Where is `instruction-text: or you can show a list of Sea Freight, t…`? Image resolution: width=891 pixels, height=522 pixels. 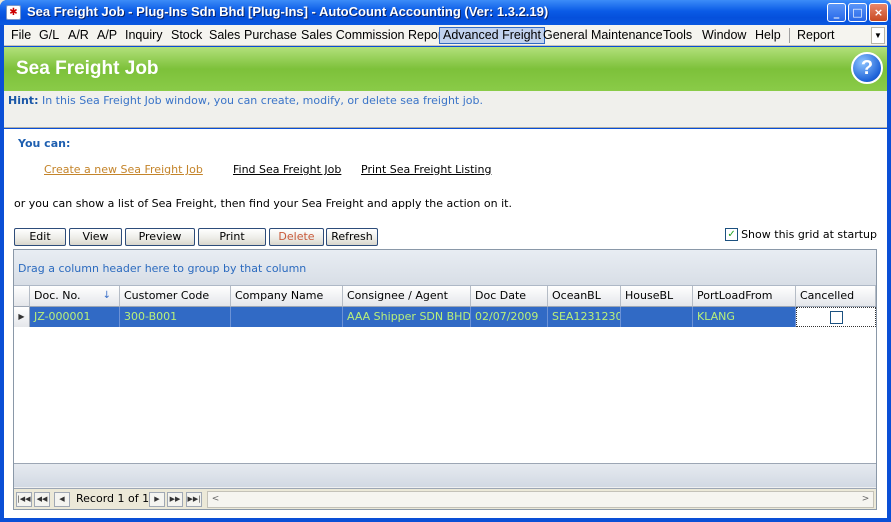 instruction-text: or you can show a list of Sea Freight, t… is located at coordinates (263, 203).